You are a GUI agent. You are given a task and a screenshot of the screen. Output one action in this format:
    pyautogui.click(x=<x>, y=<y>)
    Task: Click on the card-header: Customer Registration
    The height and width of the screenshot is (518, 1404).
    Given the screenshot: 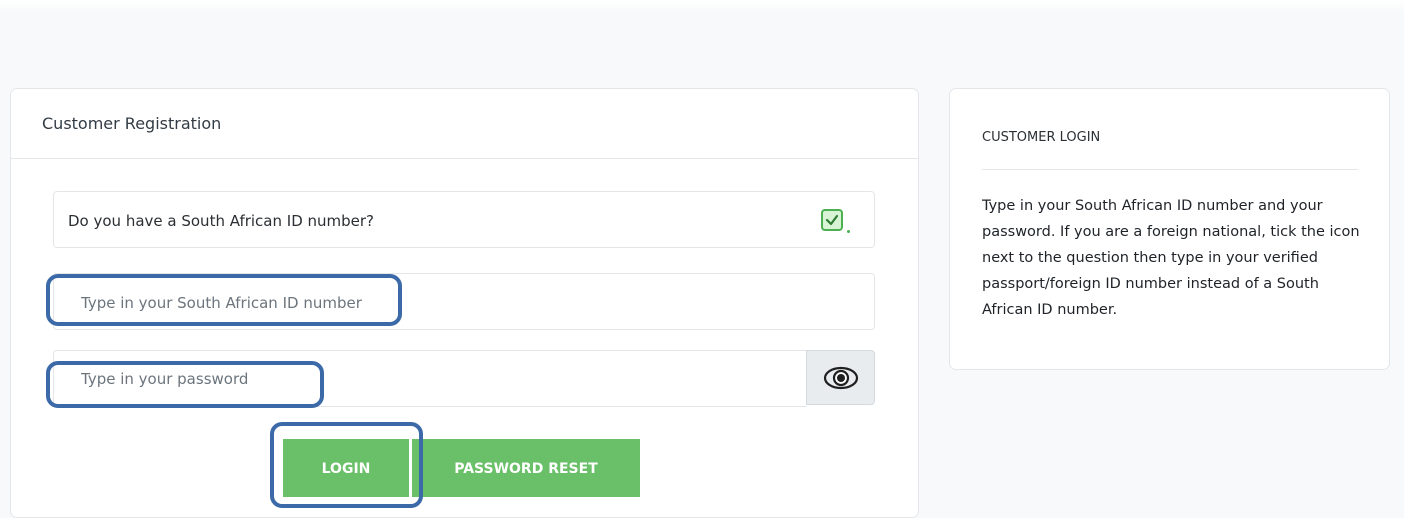 What is the action you would take?
    pyautogui.click(x=464, y=124)
    